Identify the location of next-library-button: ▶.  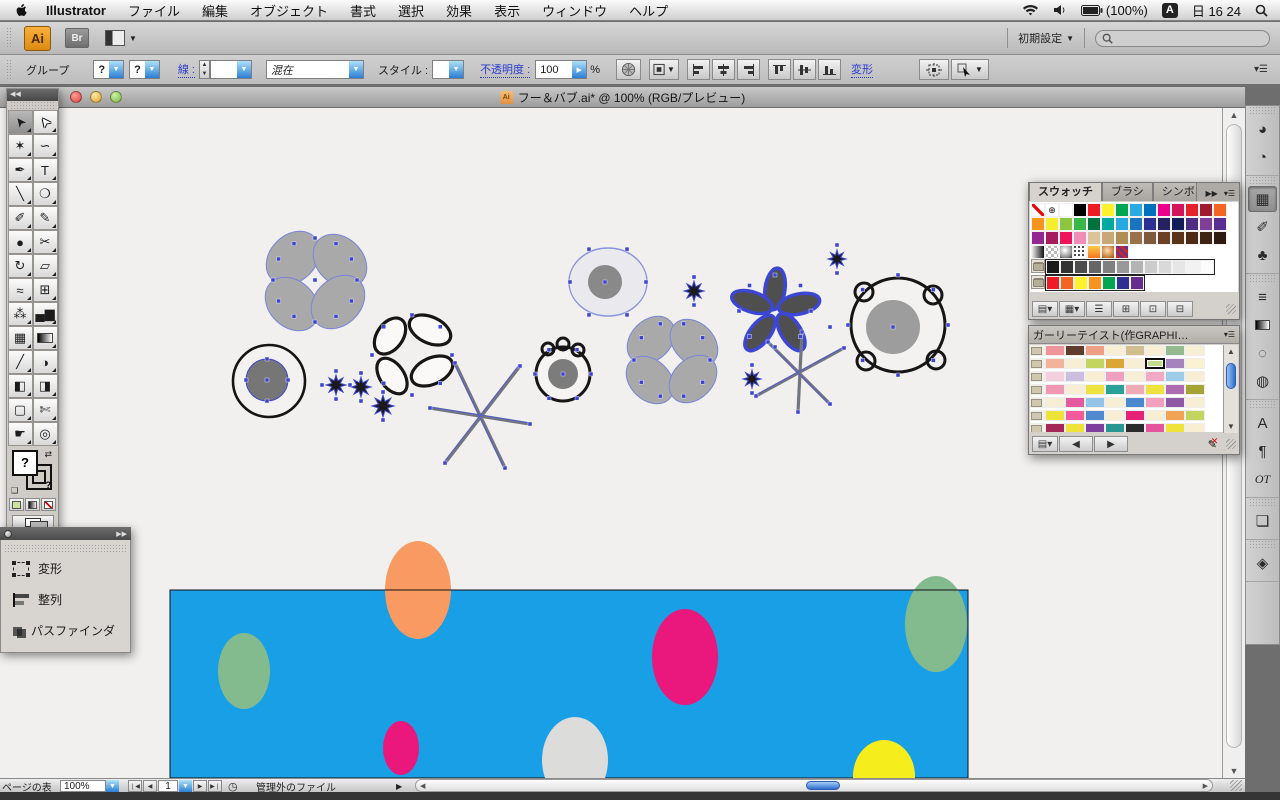
(1111, 444).